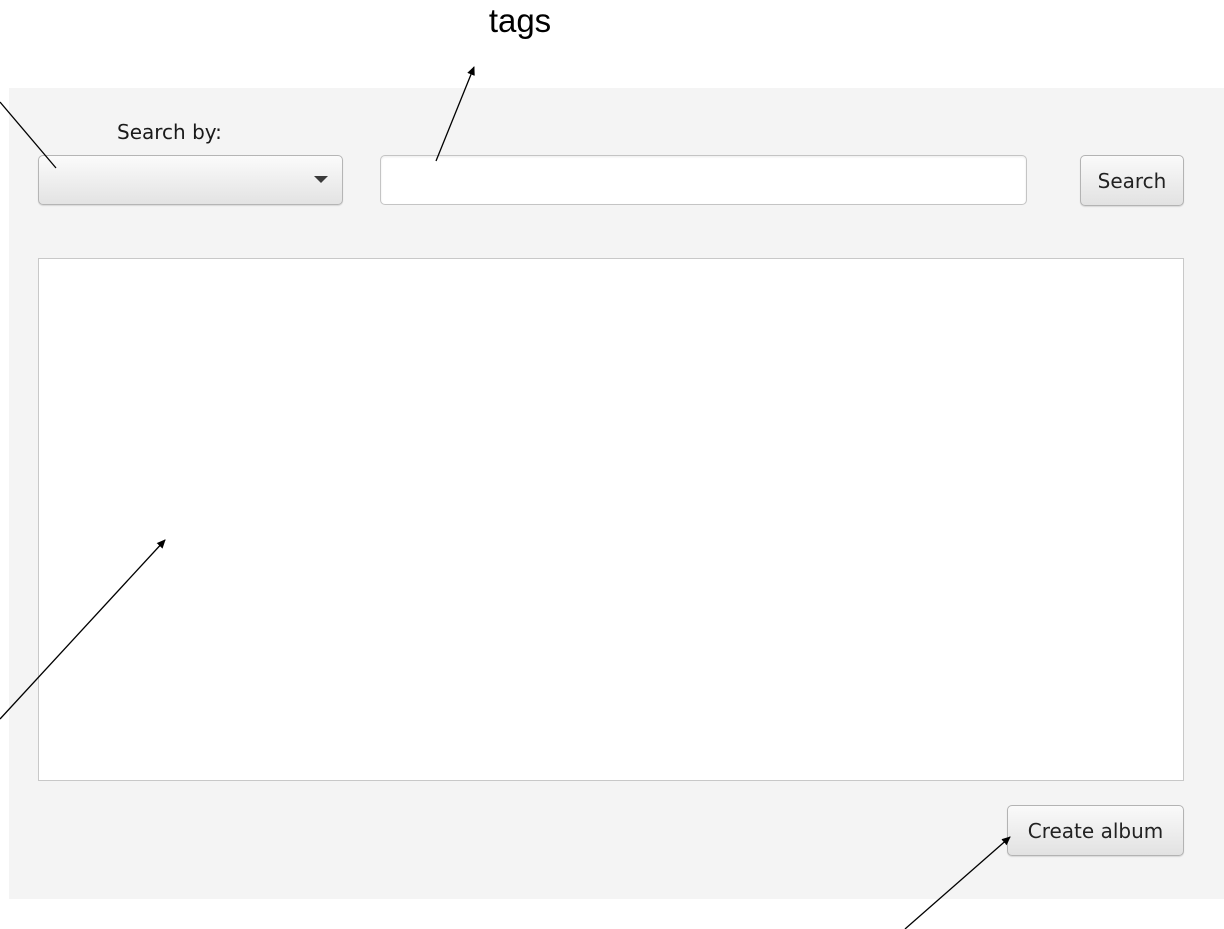 The image size is (1224, 929). I want to click on search-button: Search, so click(1132, 180).